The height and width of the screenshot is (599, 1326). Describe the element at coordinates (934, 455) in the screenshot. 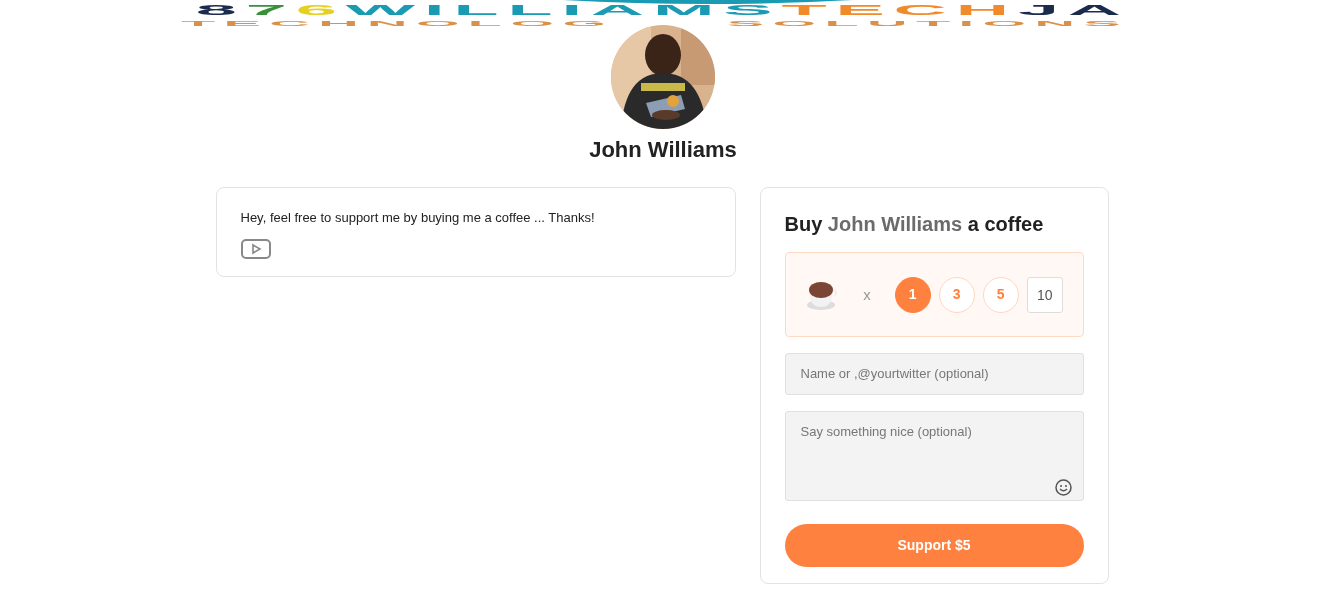

I see `message-field: Say something nice (optional)` at that location.